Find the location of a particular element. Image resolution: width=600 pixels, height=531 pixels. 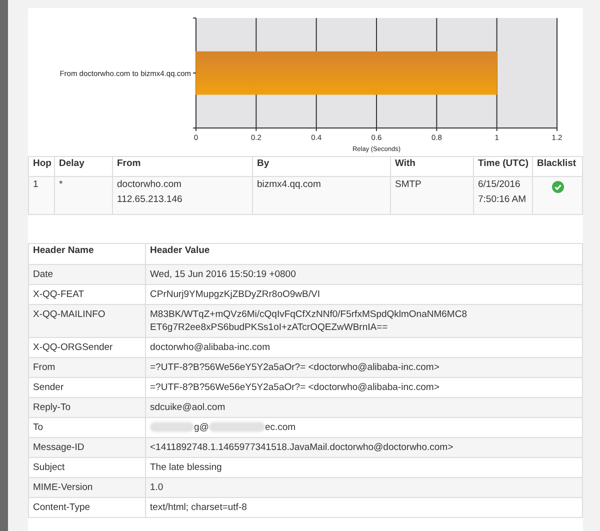

header-value: ec.com is located at coordinates (280, 427).